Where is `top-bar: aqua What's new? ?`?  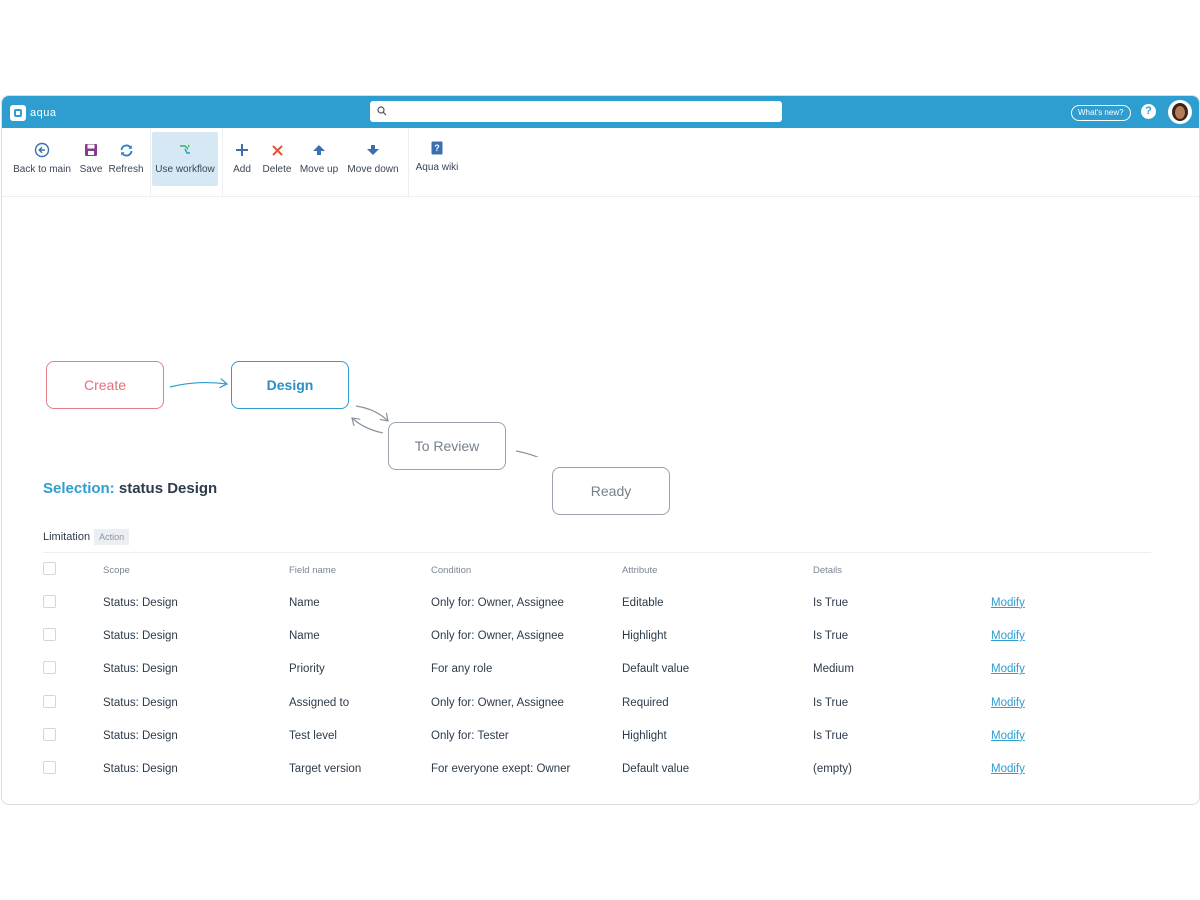
top-bar: aqua What's new? ? is located at coordinates (600, 112).